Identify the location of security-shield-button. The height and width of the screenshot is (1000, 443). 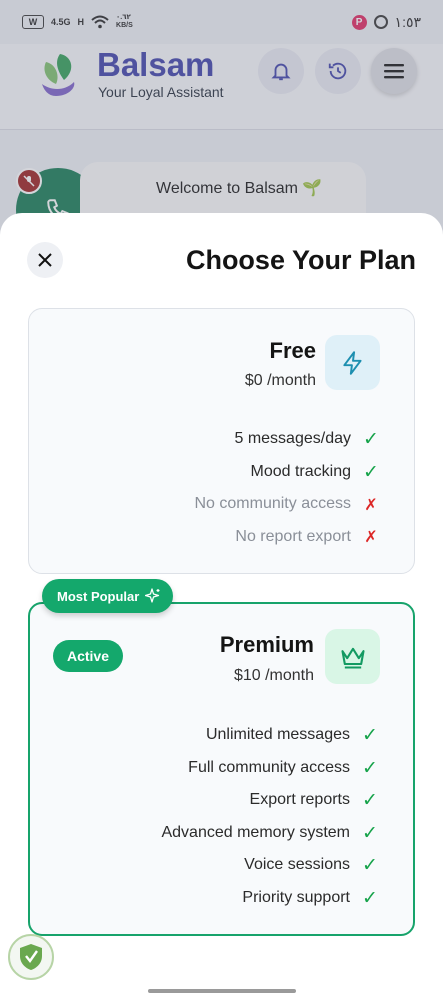
(31, 957).